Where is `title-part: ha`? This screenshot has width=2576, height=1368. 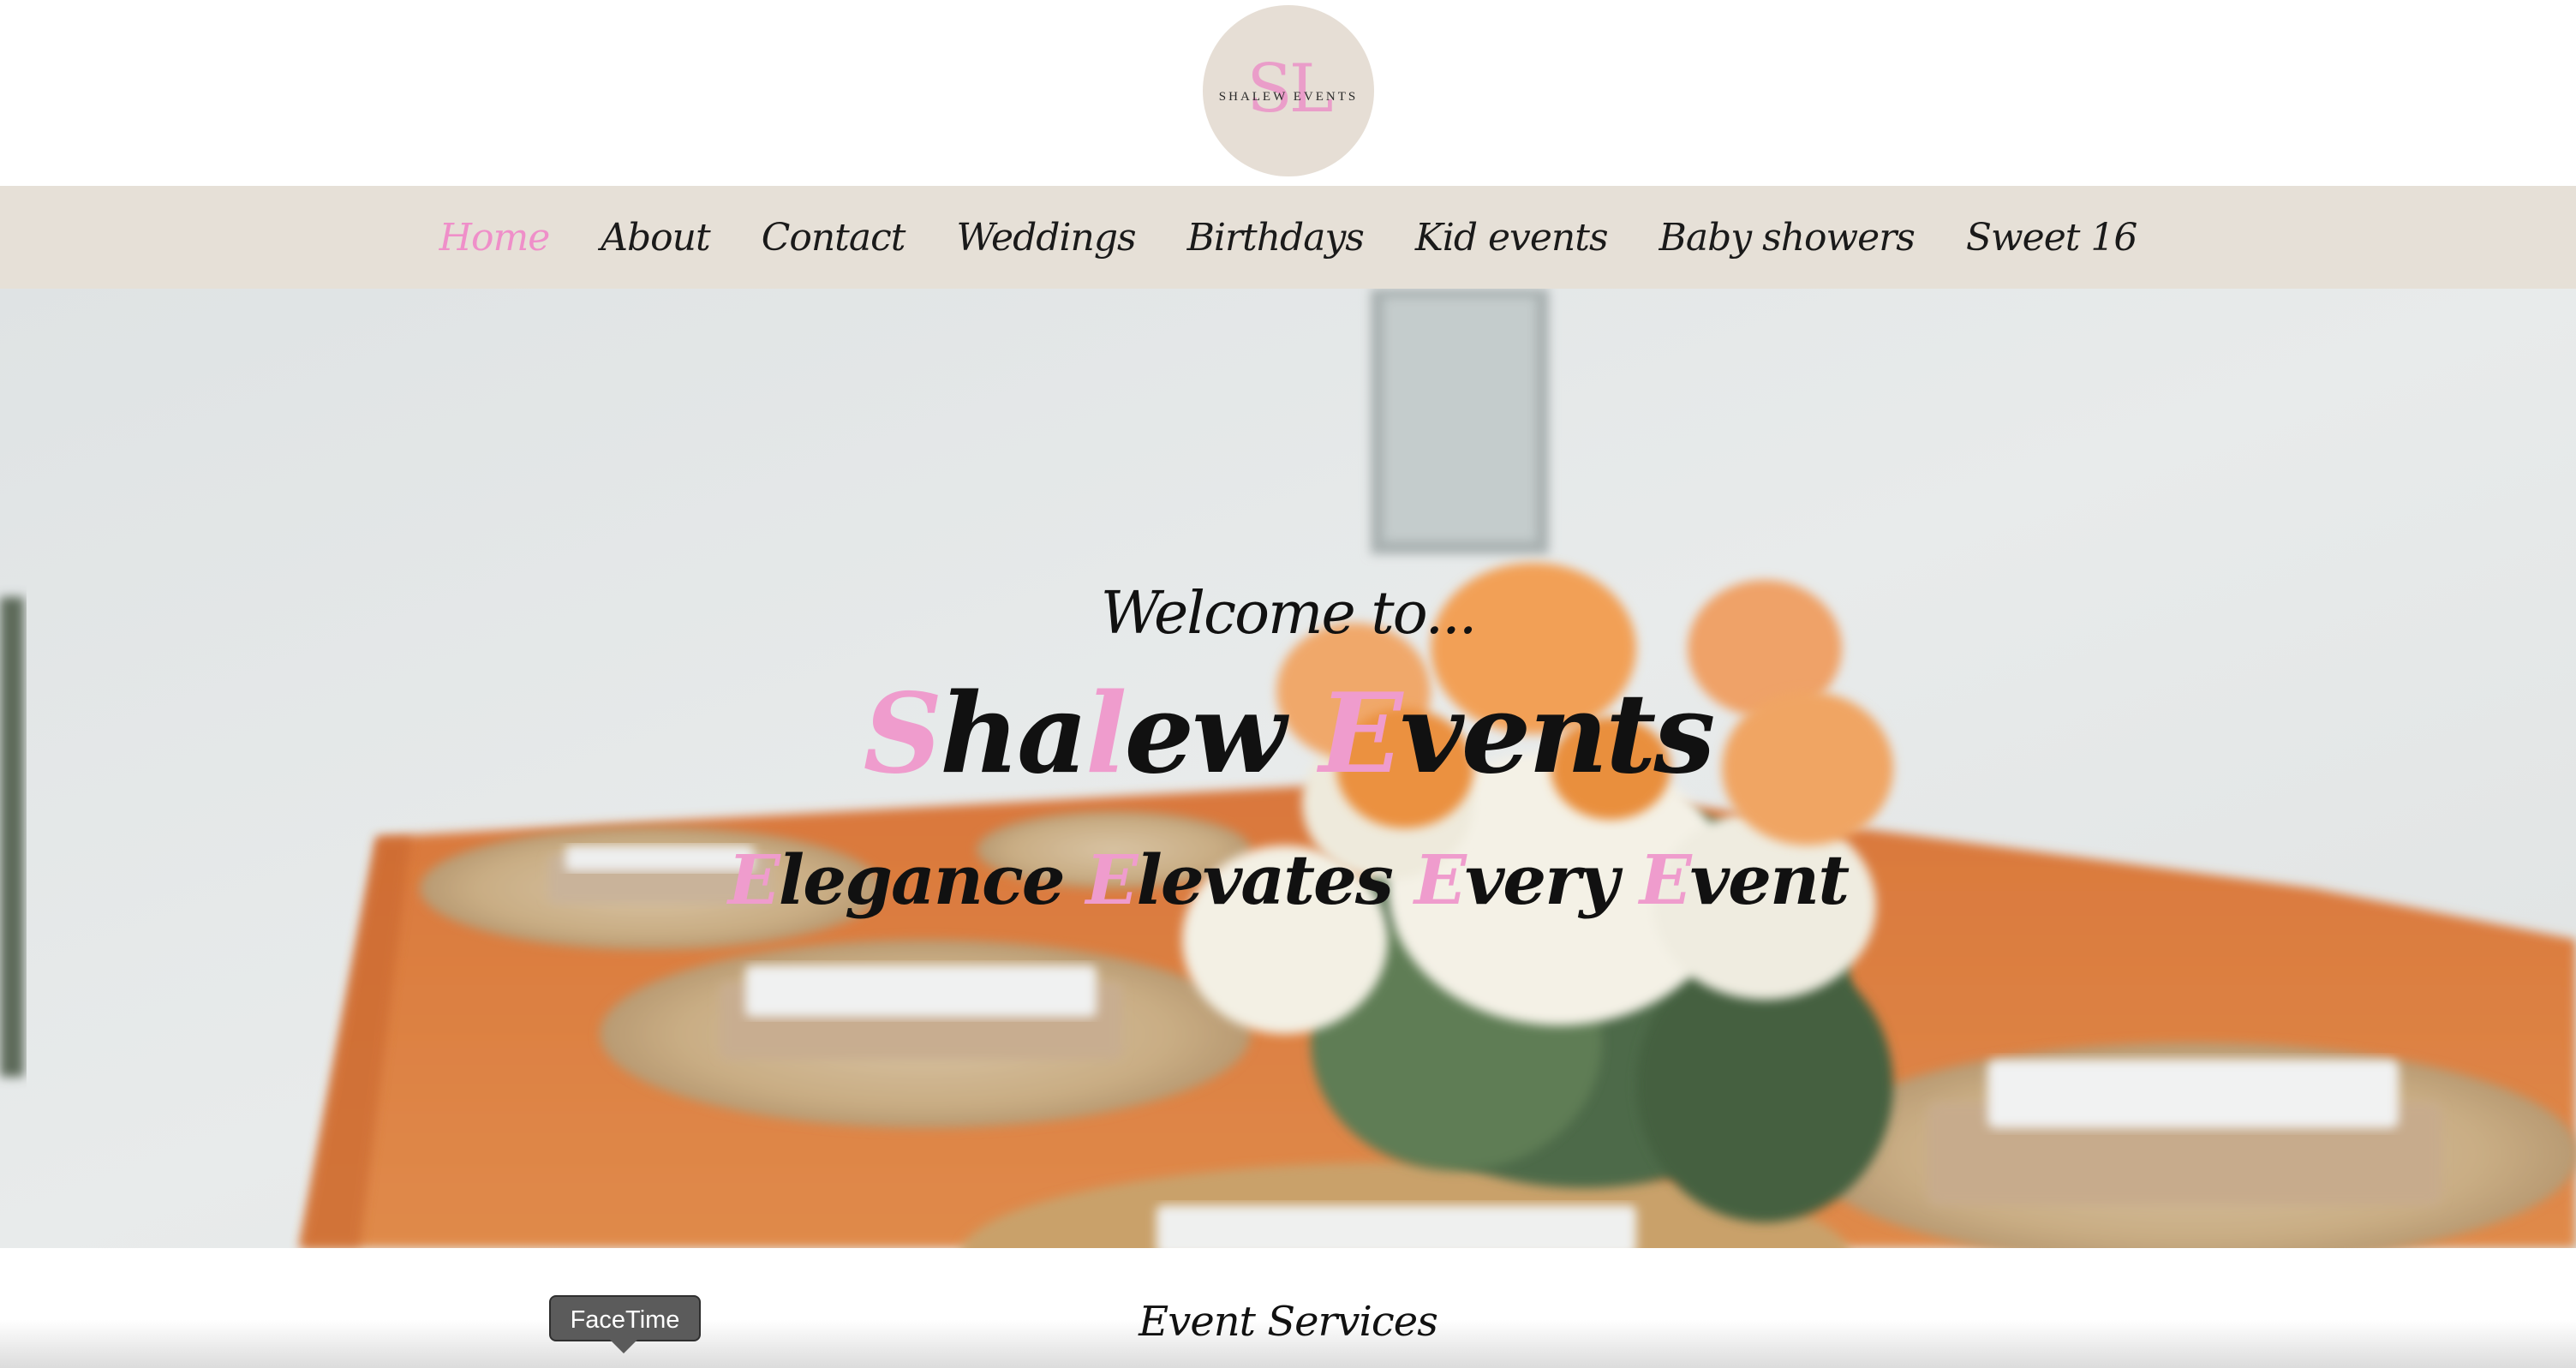
title-part: ha is located at coordinates (1014, 734).